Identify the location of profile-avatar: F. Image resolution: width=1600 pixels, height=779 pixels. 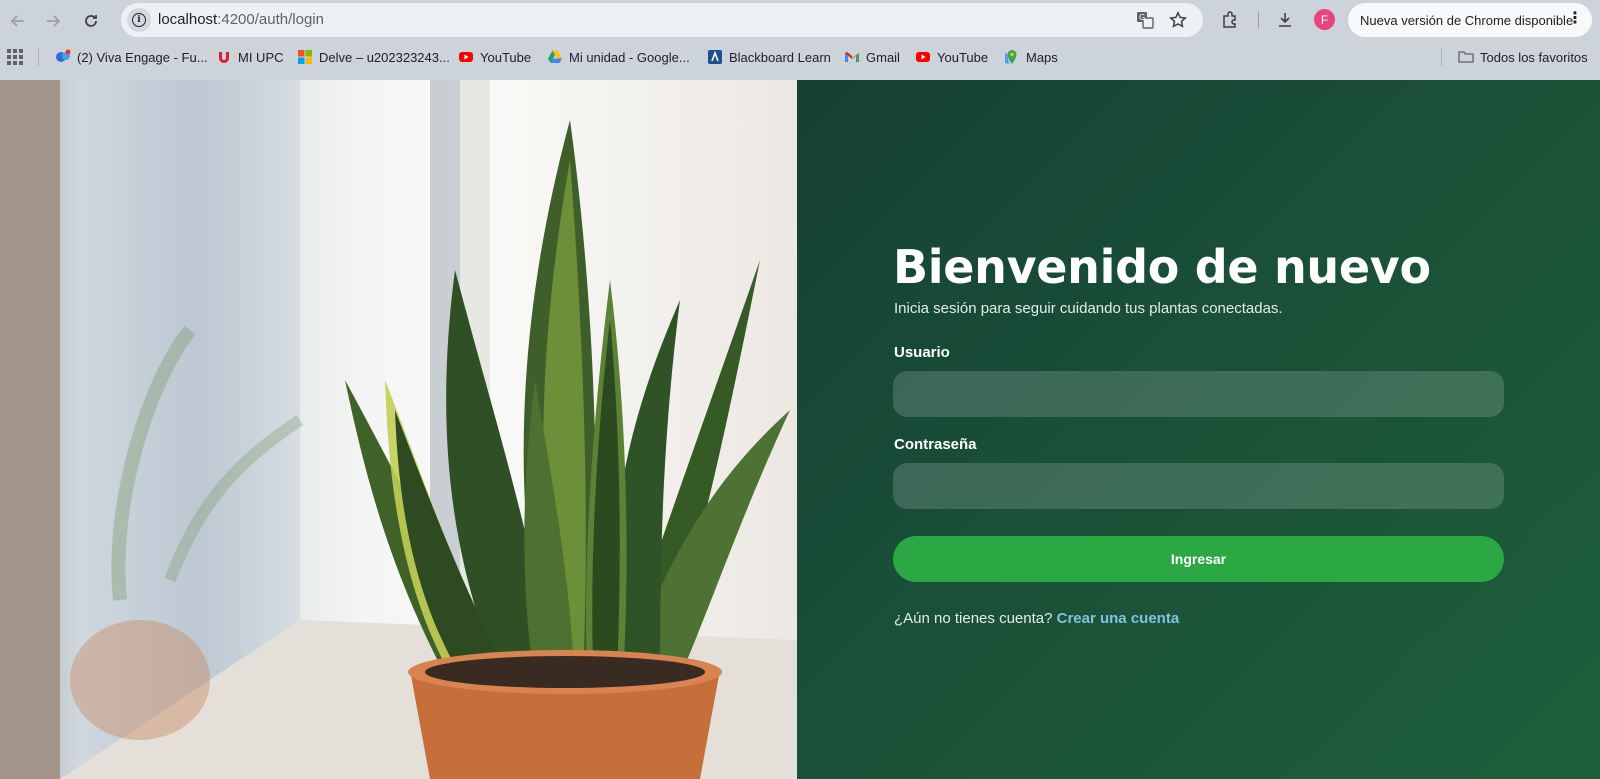
(1324, 19).